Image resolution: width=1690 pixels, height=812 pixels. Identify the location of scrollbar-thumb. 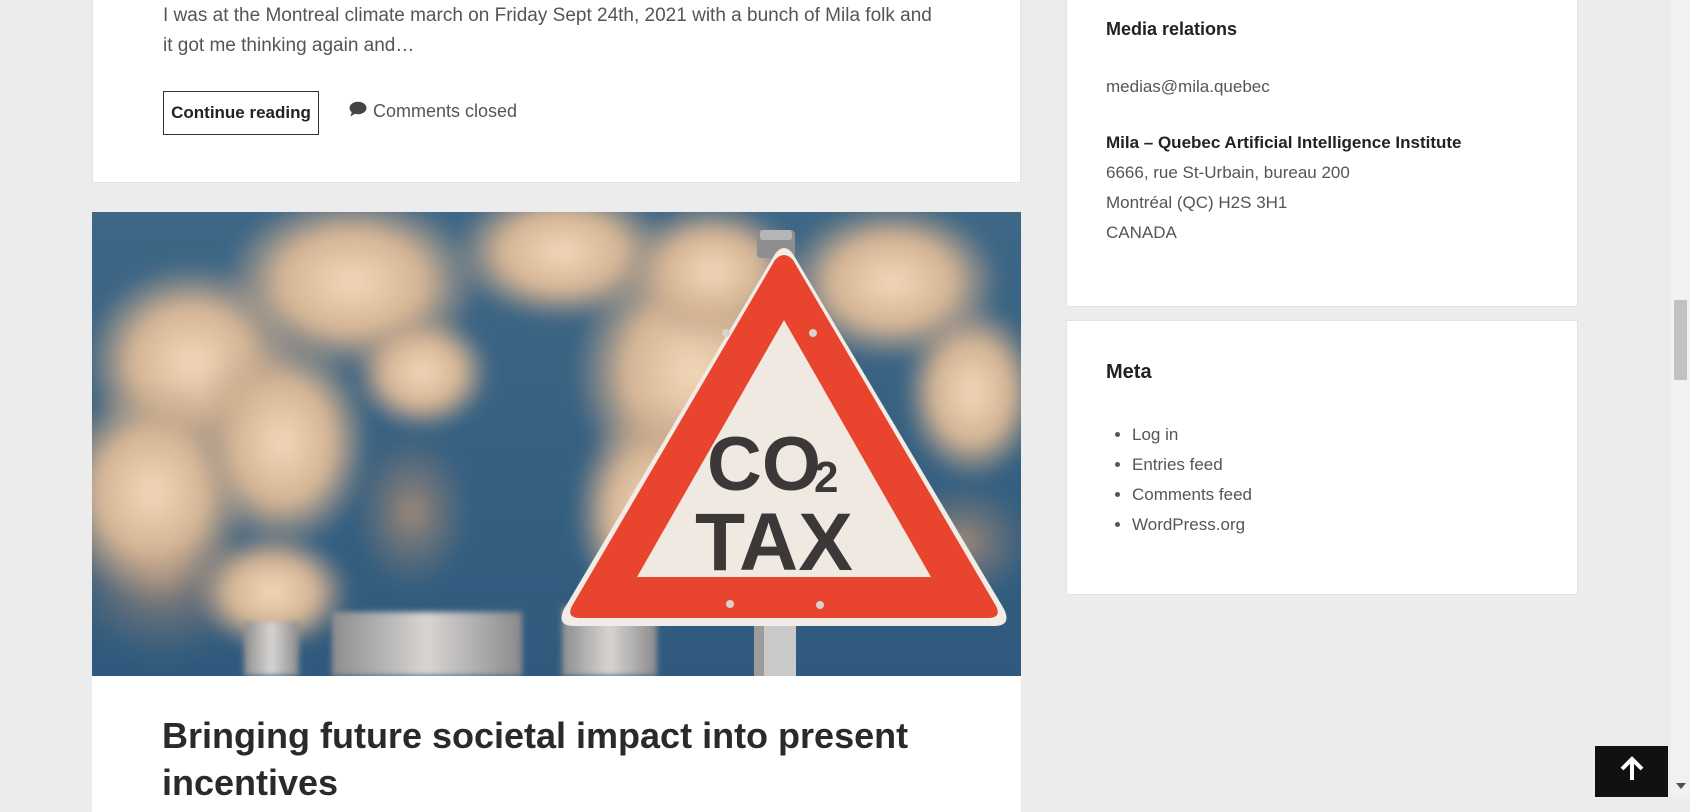
(1680, 340).